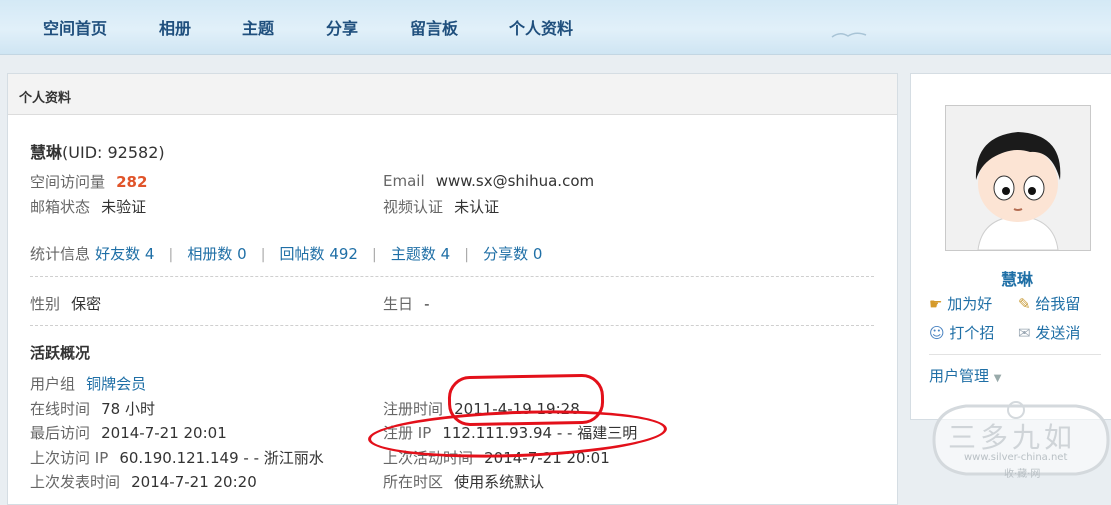  What do you see at coordinates (937, 333) in the screenshot?
I see `greet-icon: ☺` at bounding box center [937, 333].